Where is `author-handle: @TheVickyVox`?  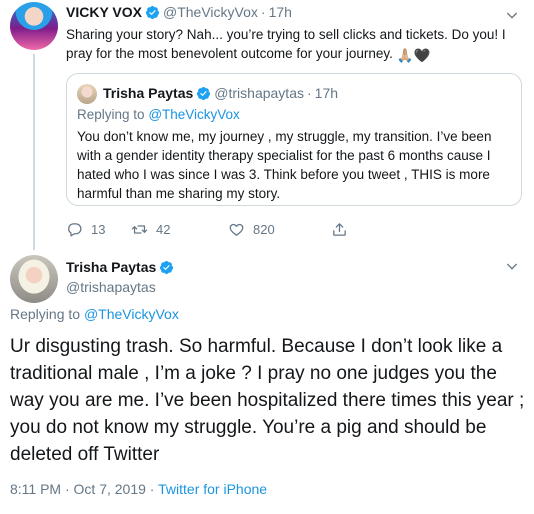 author-handle: @TheVickyVox is located at coordinates (210, 12).